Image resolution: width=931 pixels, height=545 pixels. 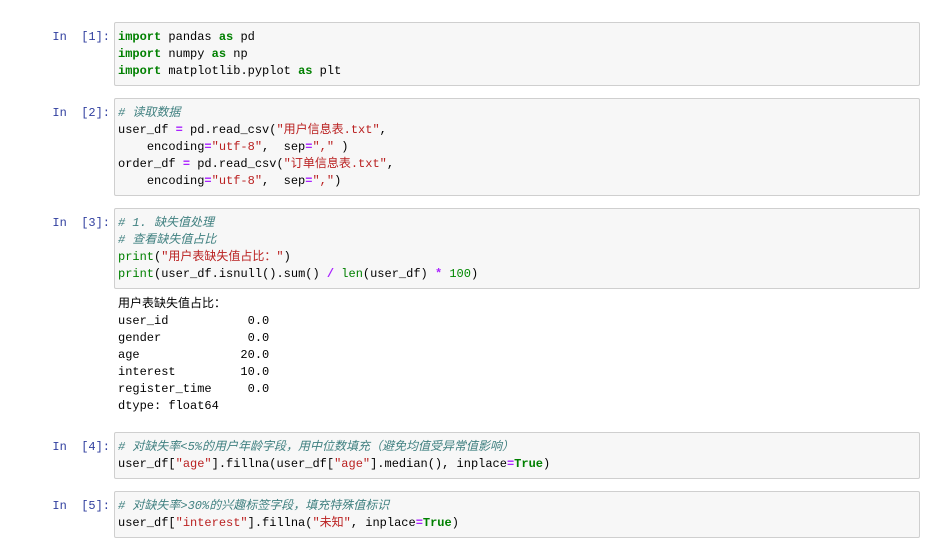 I want to click on code-line: encoding="utf-8", sep="," ), so click(x=517, y=147).